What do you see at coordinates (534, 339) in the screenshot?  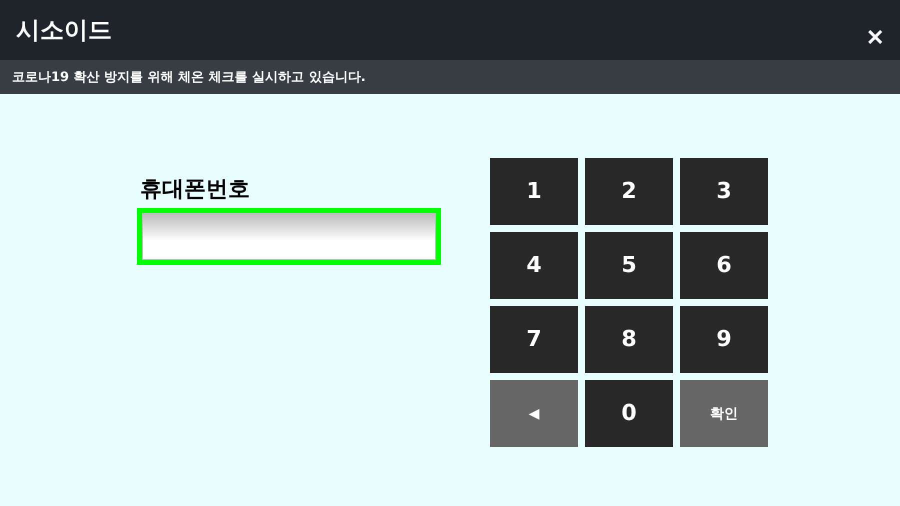 I see `digit-key: 7` at bounding box center [534, 339].